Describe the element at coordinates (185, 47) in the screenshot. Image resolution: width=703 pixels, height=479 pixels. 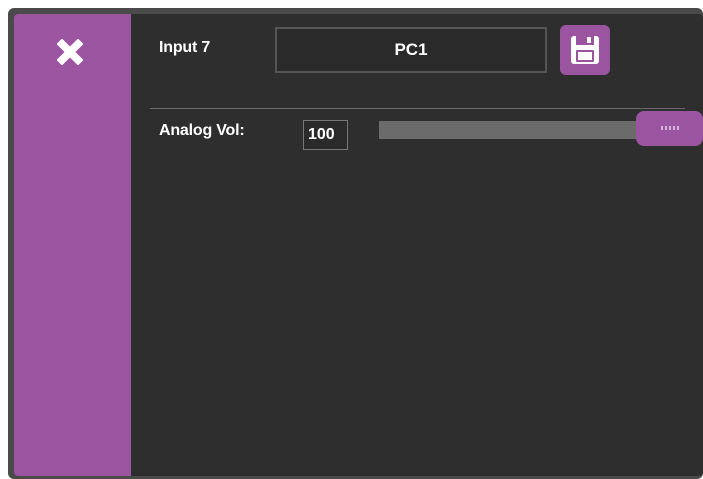
I see `input-title: Input 7` at that location.